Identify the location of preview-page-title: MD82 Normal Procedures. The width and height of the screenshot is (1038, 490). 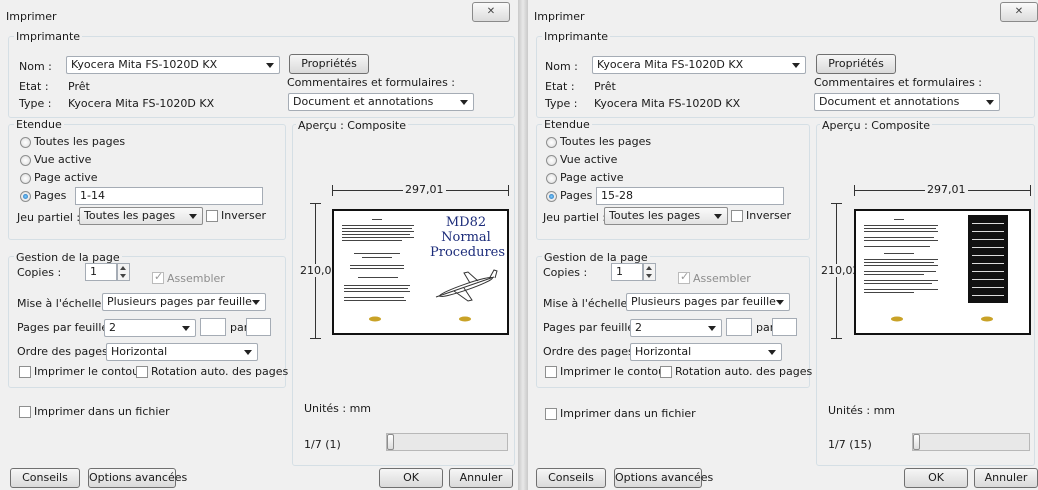
(468, 237).